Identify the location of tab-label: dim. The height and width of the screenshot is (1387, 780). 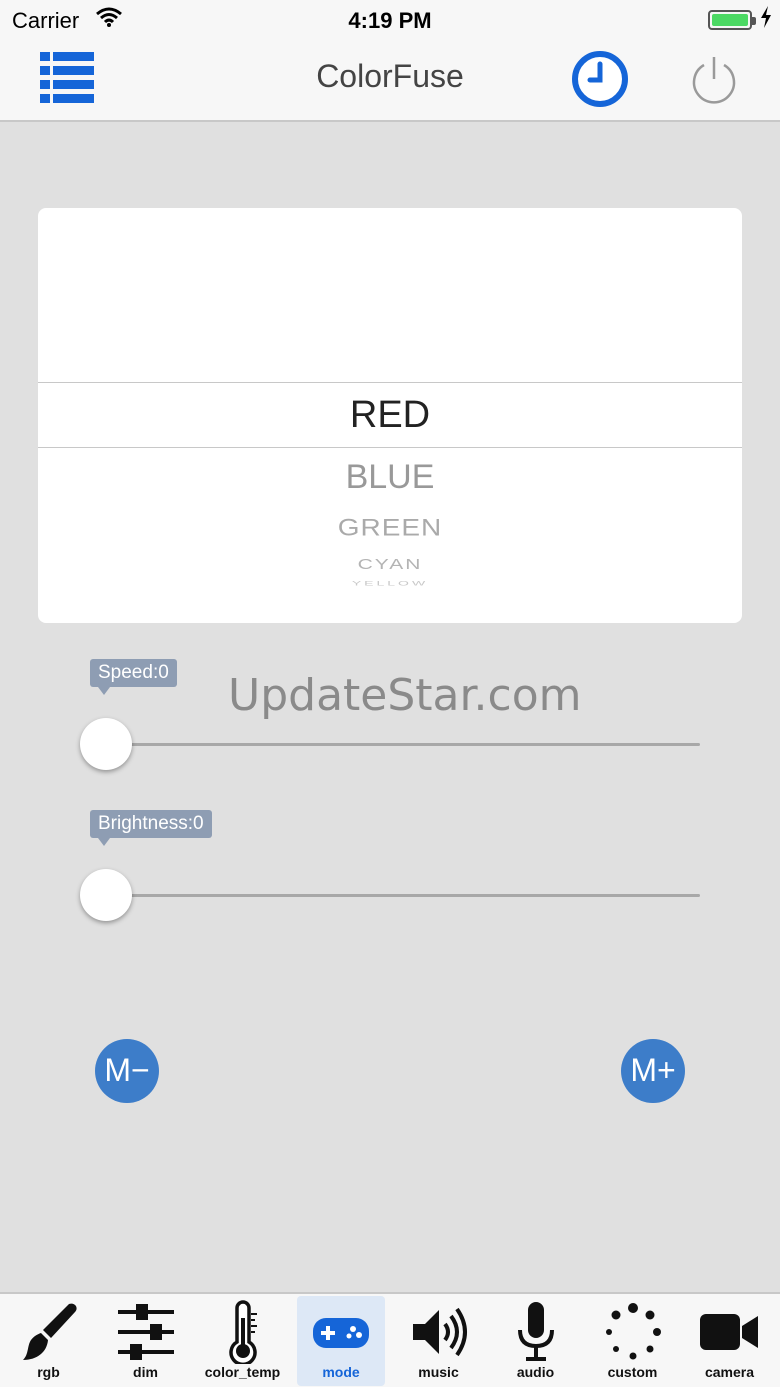
(145, 1372).